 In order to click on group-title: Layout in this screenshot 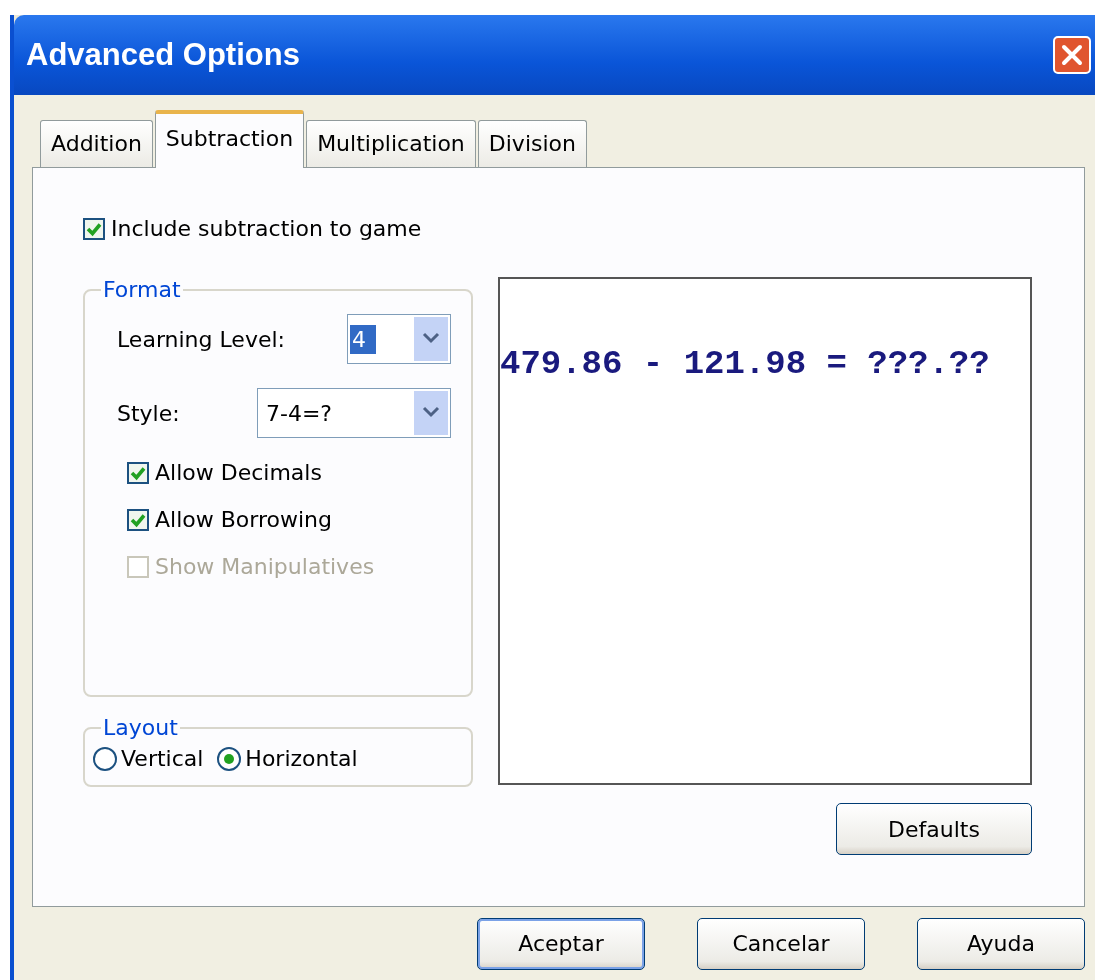, I will do `click(140, 727)`.